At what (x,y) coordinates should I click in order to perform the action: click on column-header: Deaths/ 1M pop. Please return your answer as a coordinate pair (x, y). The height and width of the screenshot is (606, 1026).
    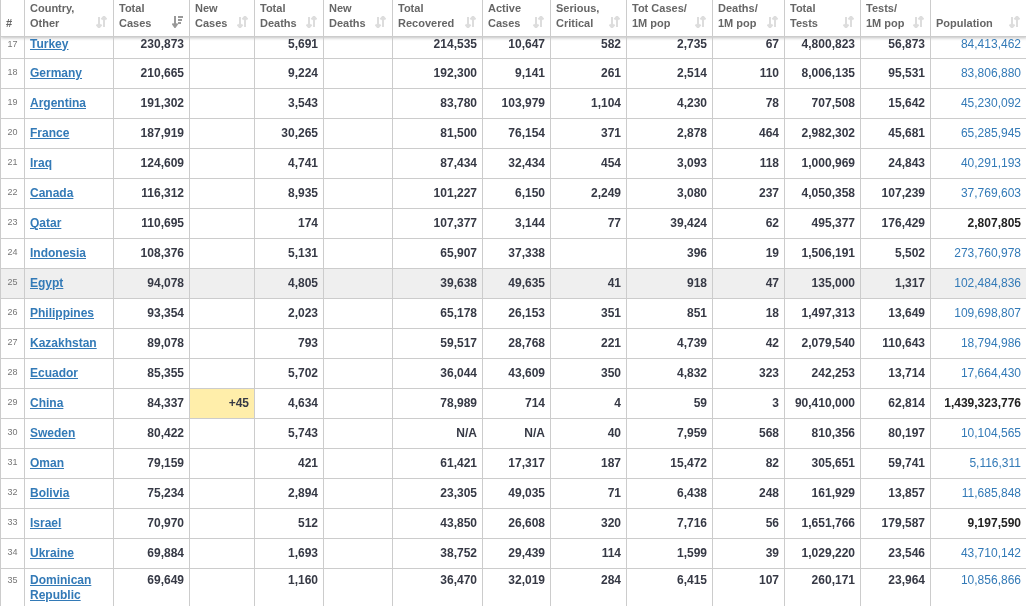
    Looking at the image, I should click on (748, 18).